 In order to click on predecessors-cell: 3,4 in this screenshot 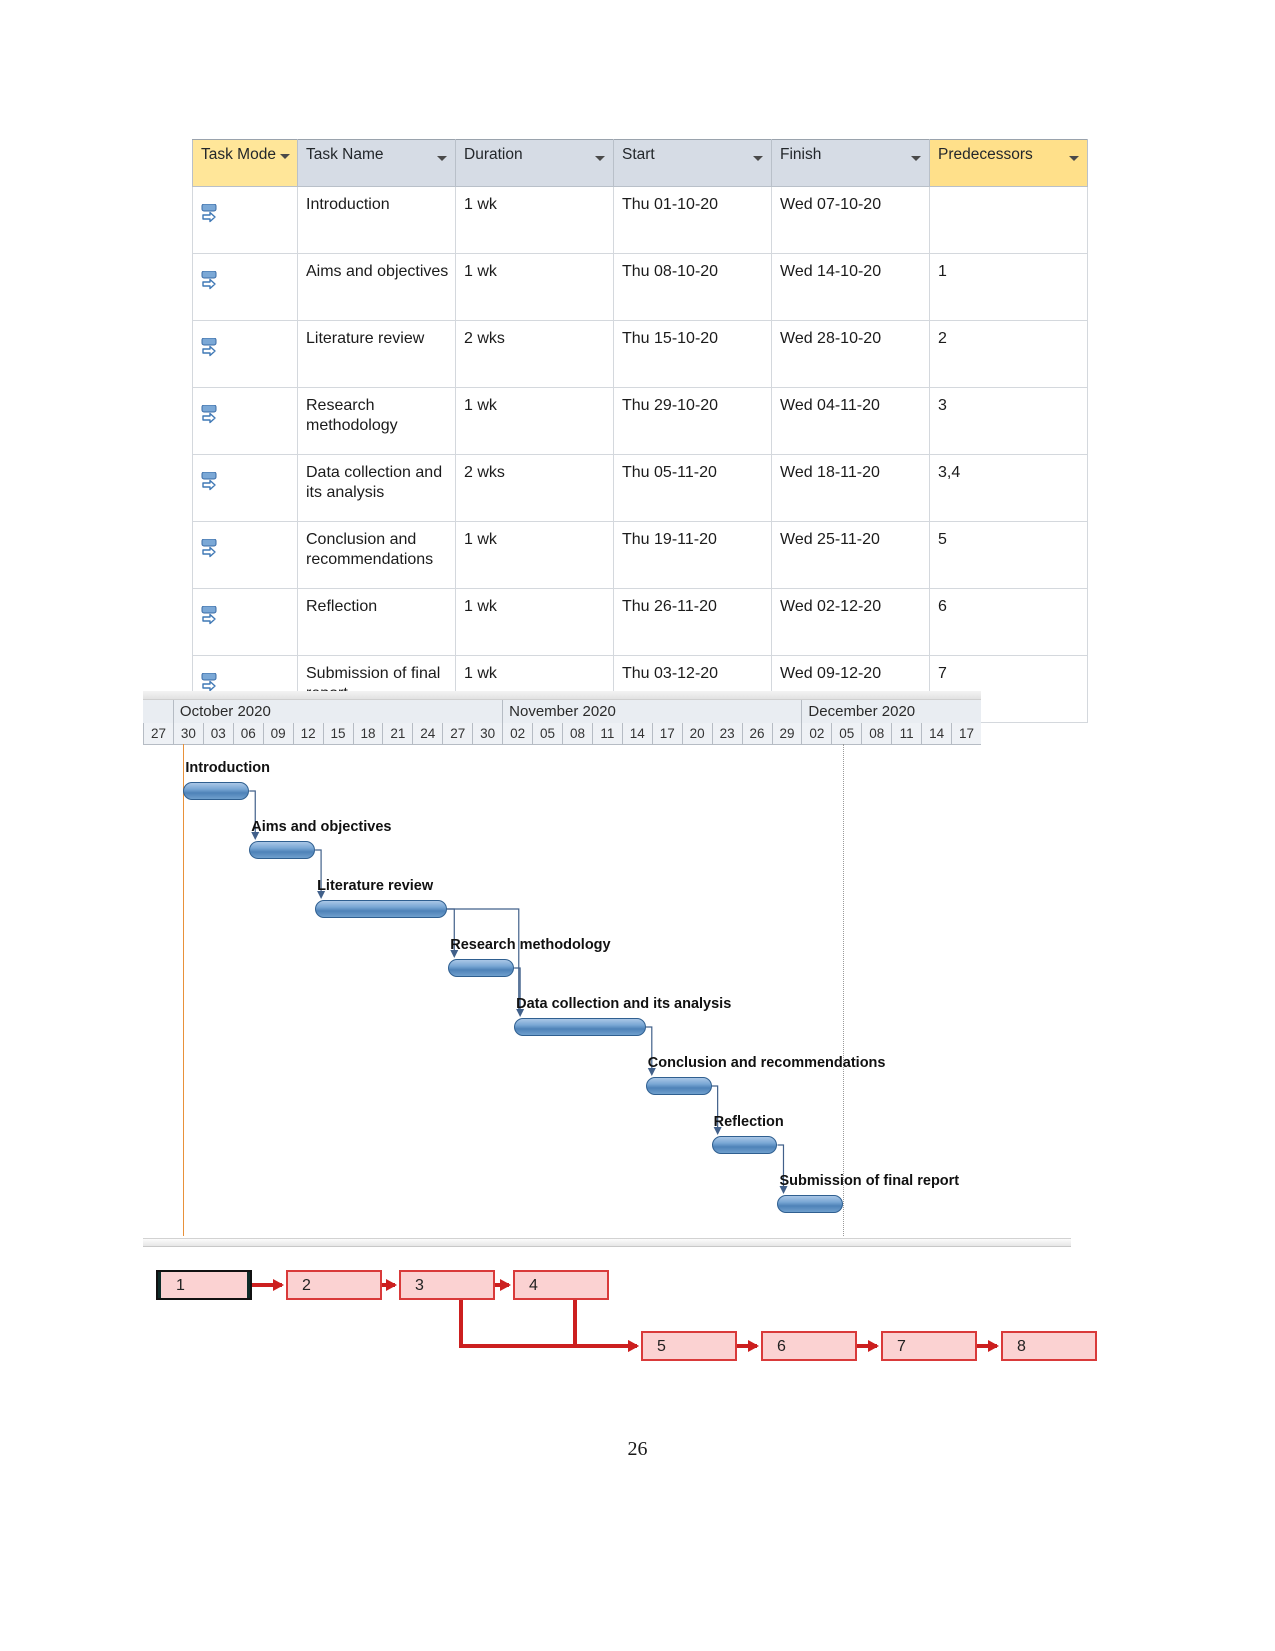, I will do `click(1008, 488)`.